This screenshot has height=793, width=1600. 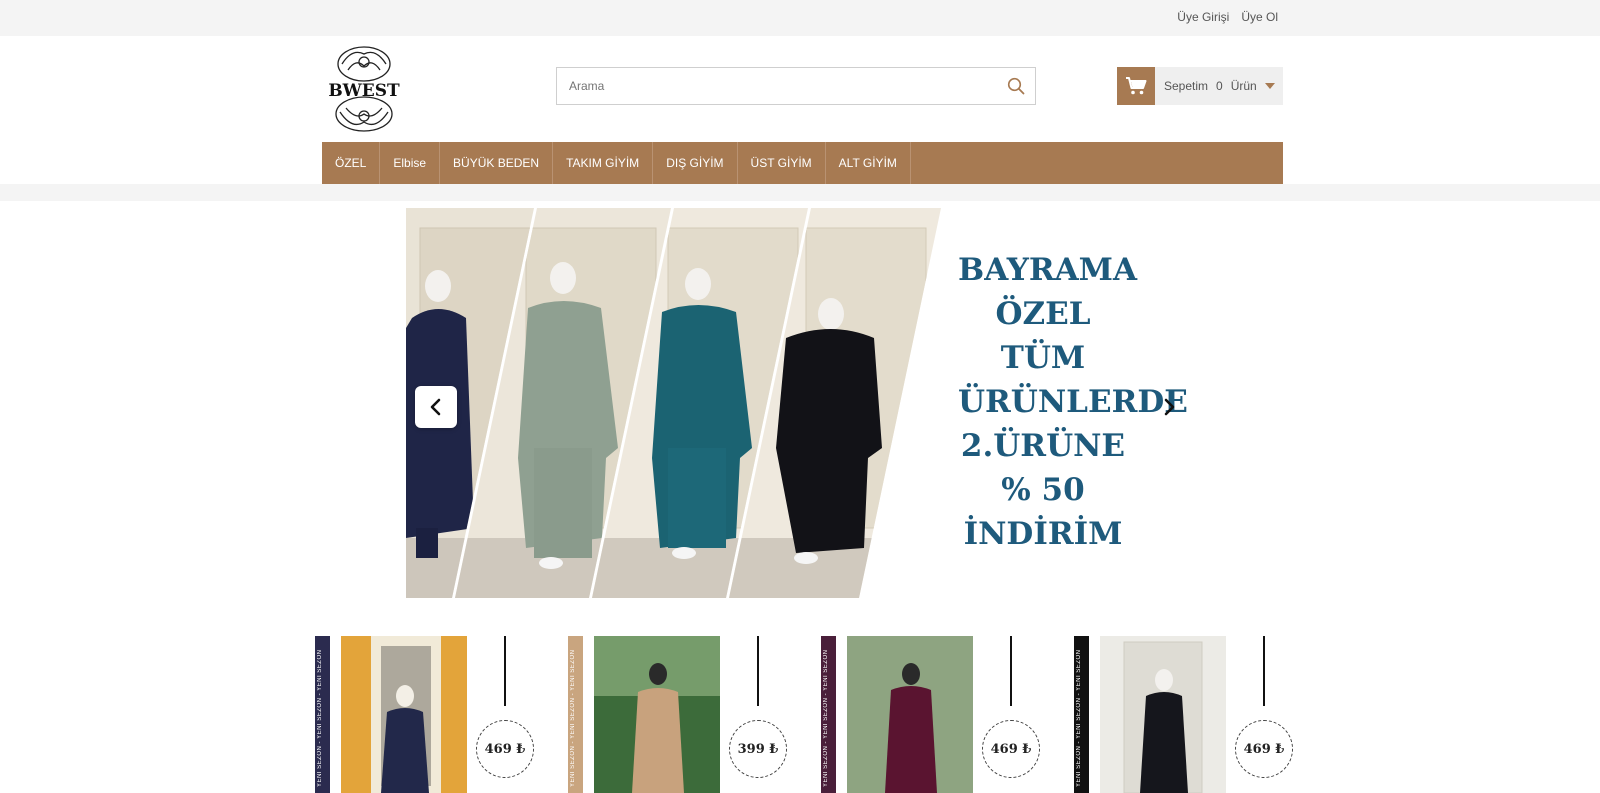 What do you see at coordinates (1210, 86) in the screenshot?
I see `cart-summary: Sepetim 0 Ürün` at bounding box center [1210, 86].